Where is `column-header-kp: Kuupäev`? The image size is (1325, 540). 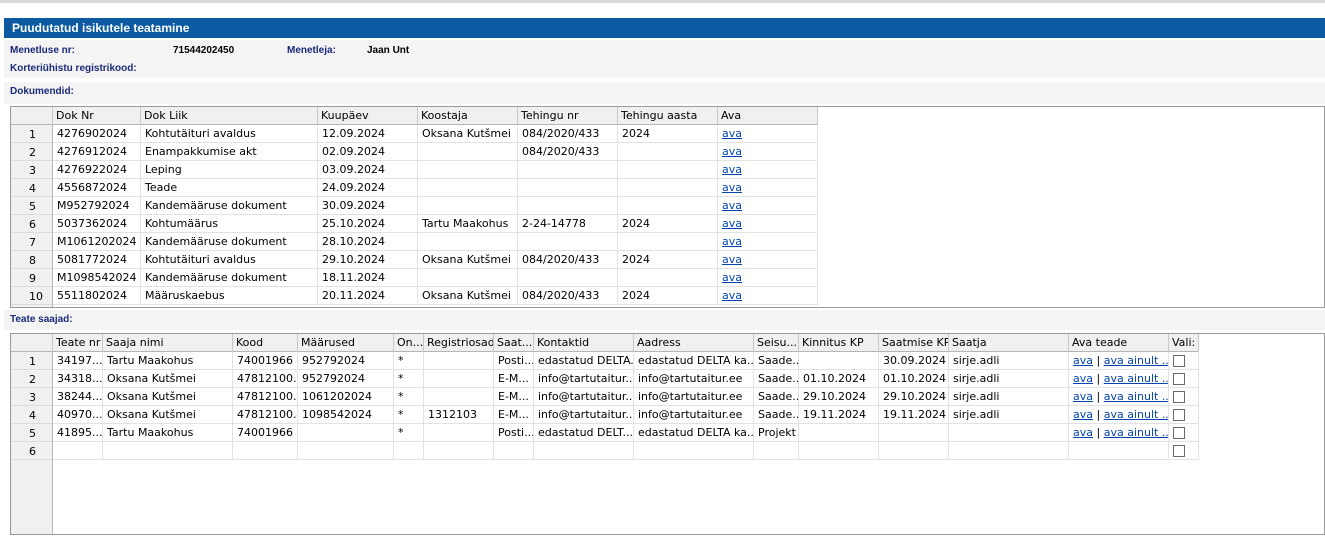
column-header-kp: Kuupäev is located at coordinates (368, 116).